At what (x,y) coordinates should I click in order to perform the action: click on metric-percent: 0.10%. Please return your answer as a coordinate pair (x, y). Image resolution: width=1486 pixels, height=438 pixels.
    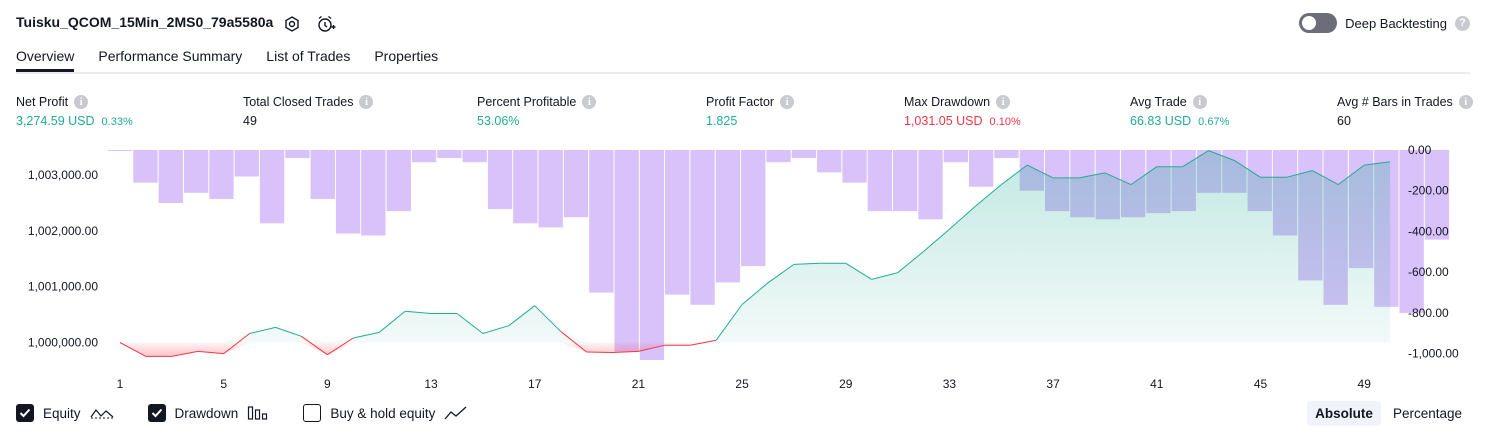
    Looking at the image, I should click on (1005, 122).